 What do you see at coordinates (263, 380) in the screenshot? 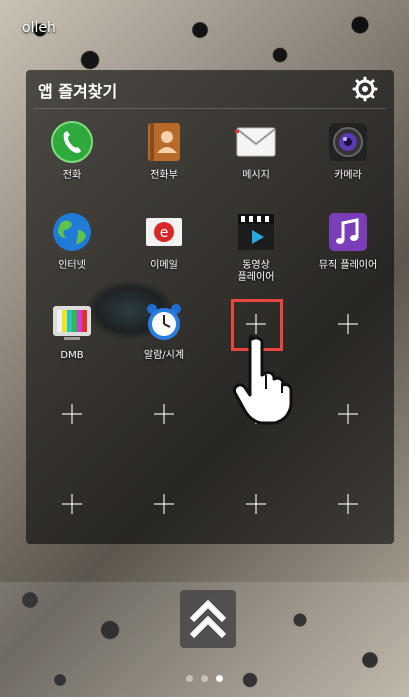
I see `pointing-hand-icon` at bounding box center [263, 380].